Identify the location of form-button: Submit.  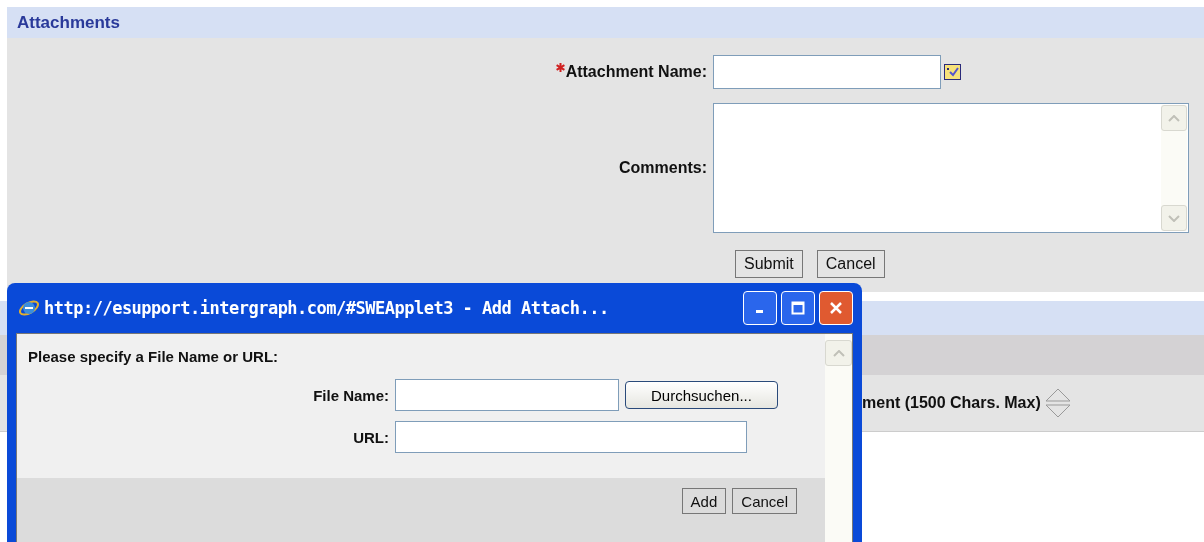
(769, 264).